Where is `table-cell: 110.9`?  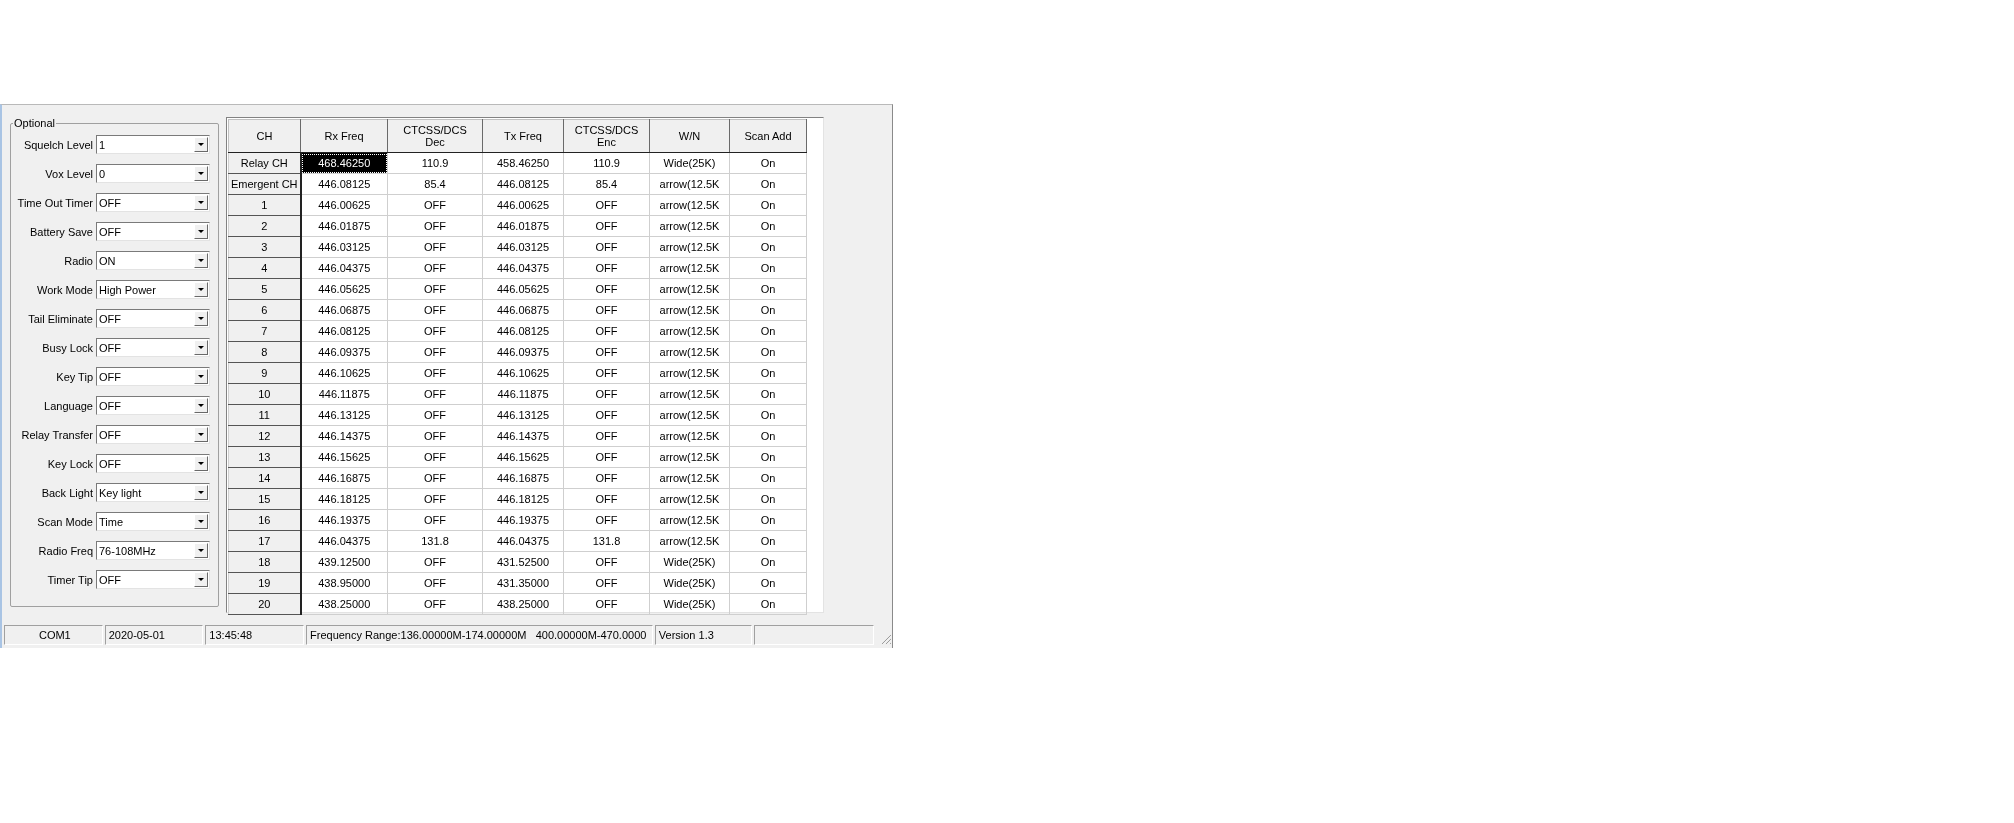
table-cell: 110.9 is located at coordinates (435, 163).